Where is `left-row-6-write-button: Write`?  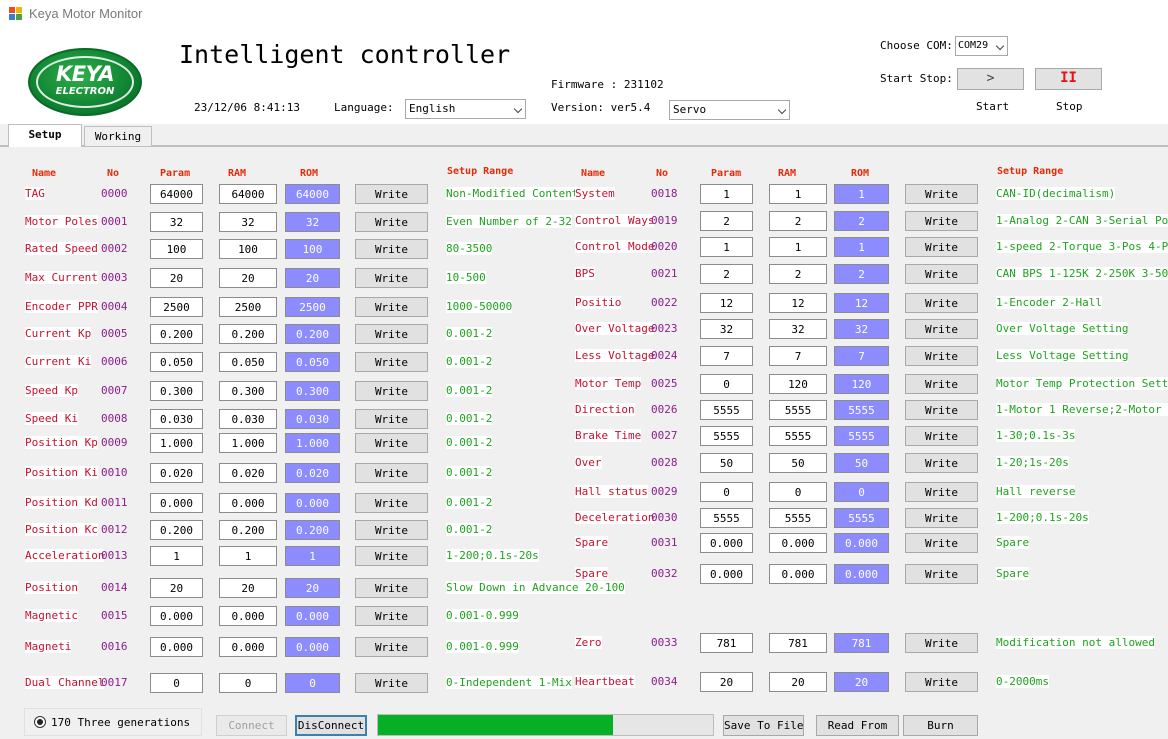
left-row-6-write-button: Write is located at coordinates (391, 362).